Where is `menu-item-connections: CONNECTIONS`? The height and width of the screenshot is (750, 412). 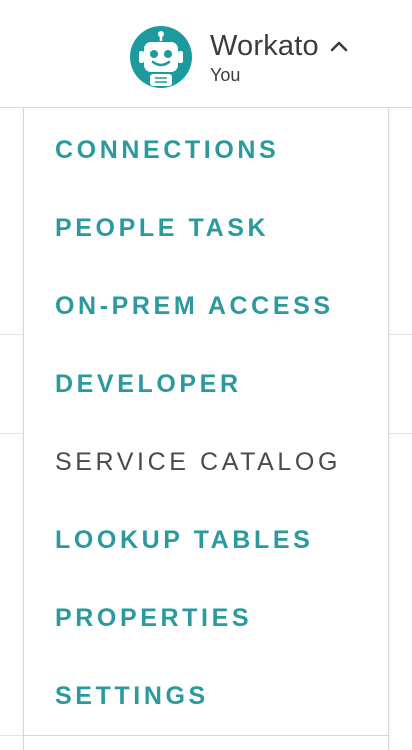 menu-item-connections: CONNECTIONS is located at coordinates (206, 150).